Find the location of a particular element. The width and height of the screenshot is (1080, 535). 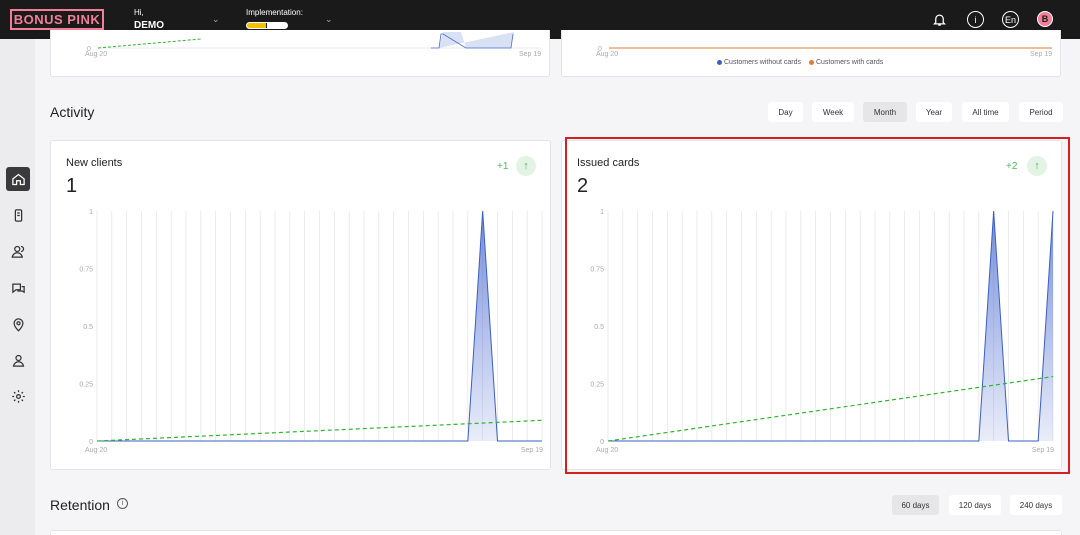

retention-card is located at coordinates (556, 532).